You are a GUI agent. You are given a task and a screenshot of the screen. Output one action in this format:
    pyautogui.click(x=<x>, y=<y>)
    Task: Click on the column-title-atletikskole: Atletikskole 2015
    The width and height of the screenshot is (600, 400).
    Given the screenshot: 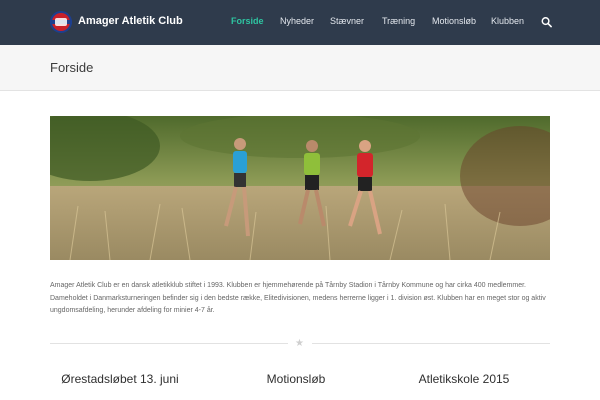 What is the action you would take?
    pyautogui.click(x=464, y=379)
    